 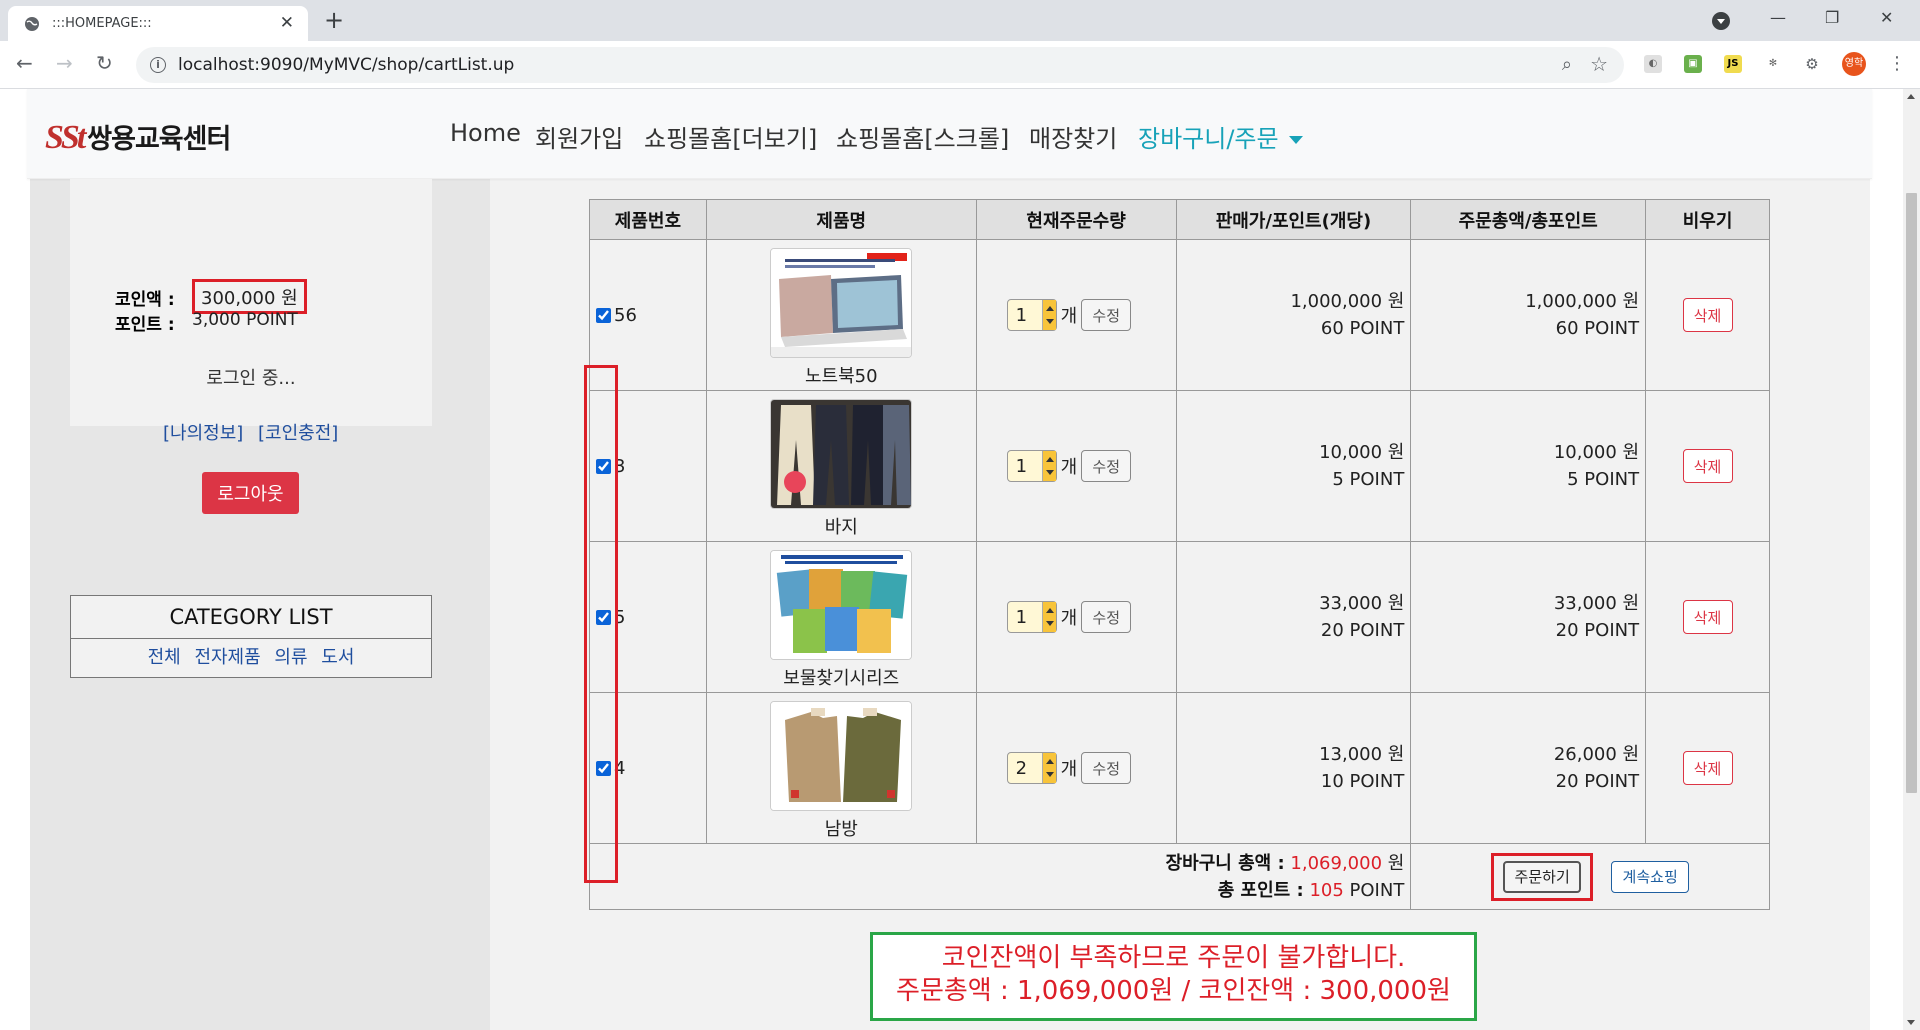 I want to click on extensions-puzzle-icon: ⚙, so click(x=1812, y=64).